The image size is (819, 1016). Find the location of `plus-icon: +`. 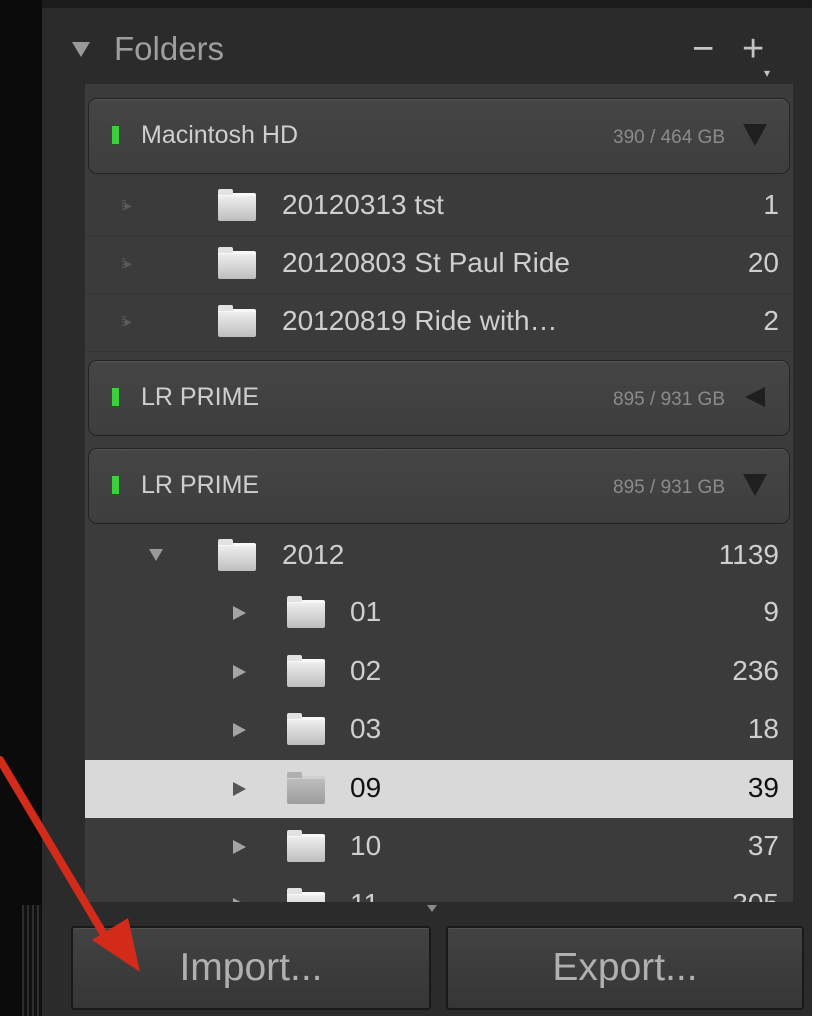

plus-icon: + is located at coordinates (753, 49).